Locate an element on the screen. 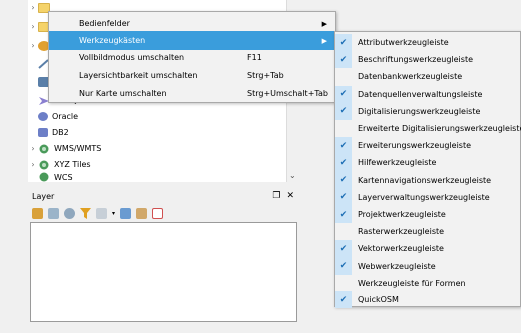  menu-item-fullscreen: Vollbildmodus umschalten F11 is located at coordinates (192, 57).